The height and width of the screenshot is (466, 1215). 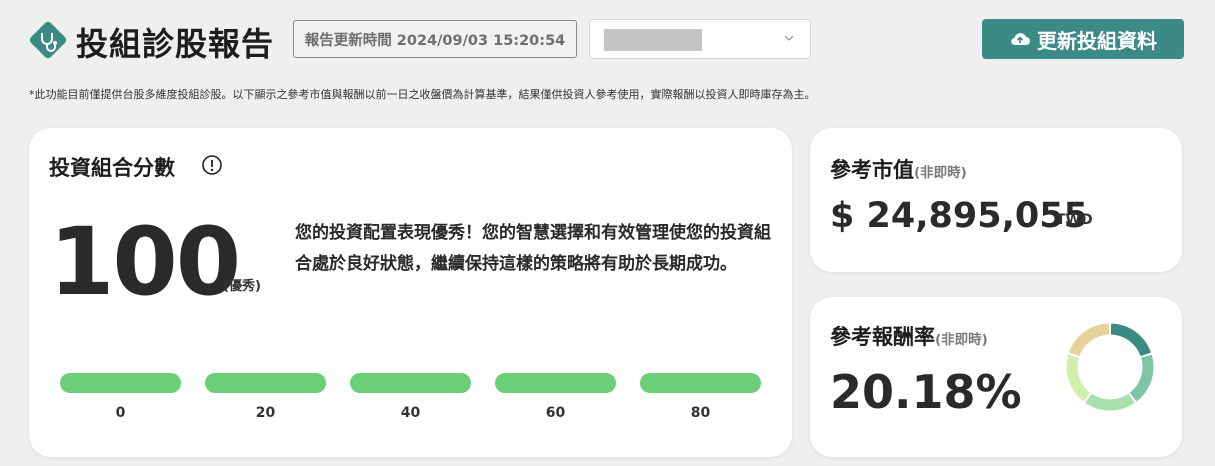 I want to click on return-rate-title-text: 參考報酬率, so click(x=882, y=337).